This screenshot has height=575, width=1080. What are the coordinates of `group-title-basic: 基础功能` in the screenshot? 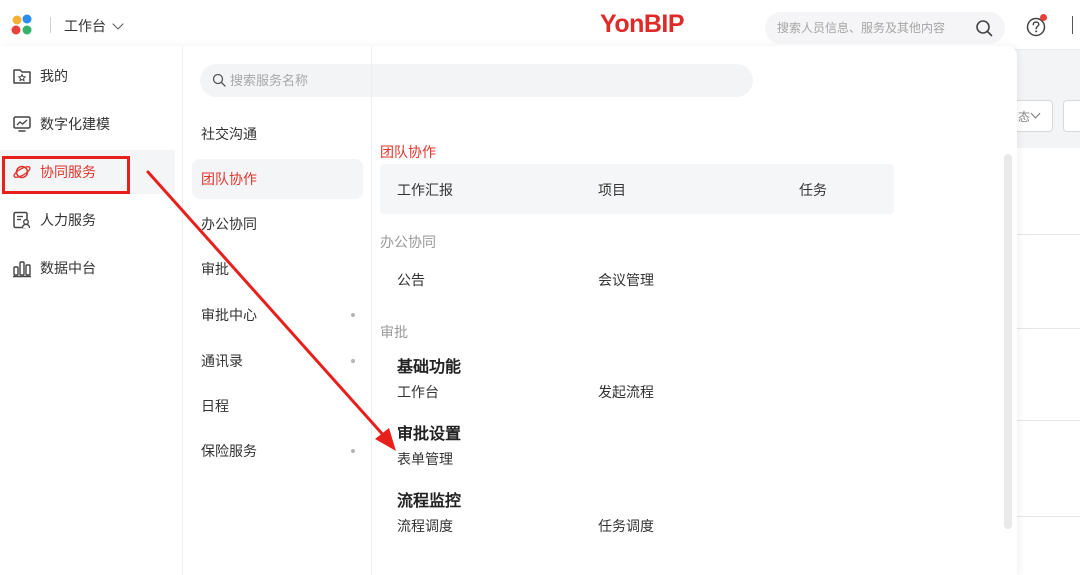 It's located at (429, 366).